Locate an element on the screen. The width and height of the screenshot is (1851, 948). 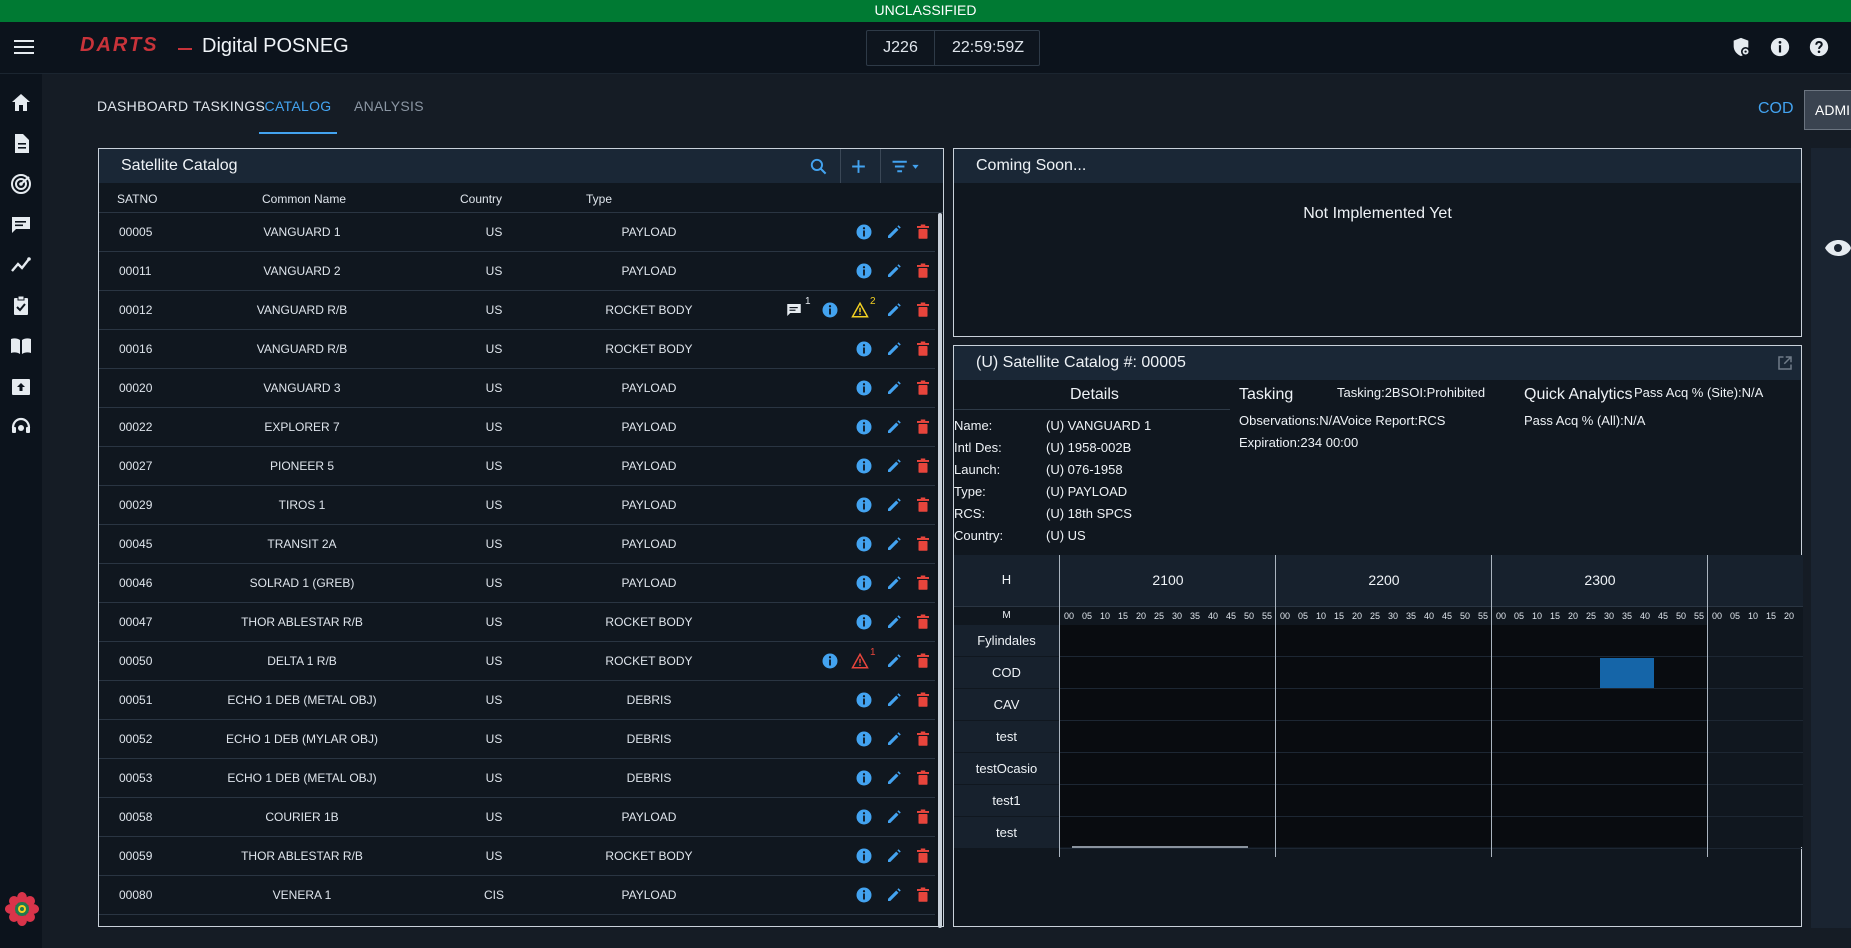
site-row-label: COD is located at coordinates (1006, 672).